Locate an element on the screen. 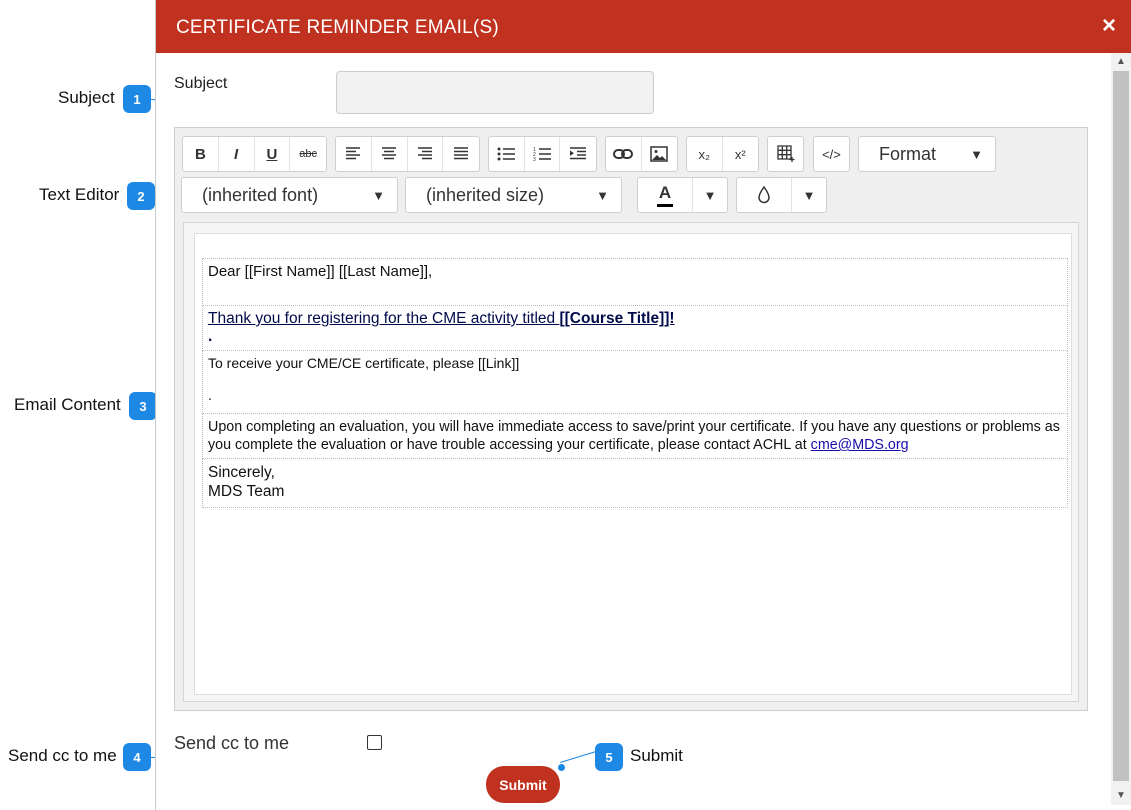 This screenshot has height=810, width=1131. align-left-button is located at coordinates (354, 154).